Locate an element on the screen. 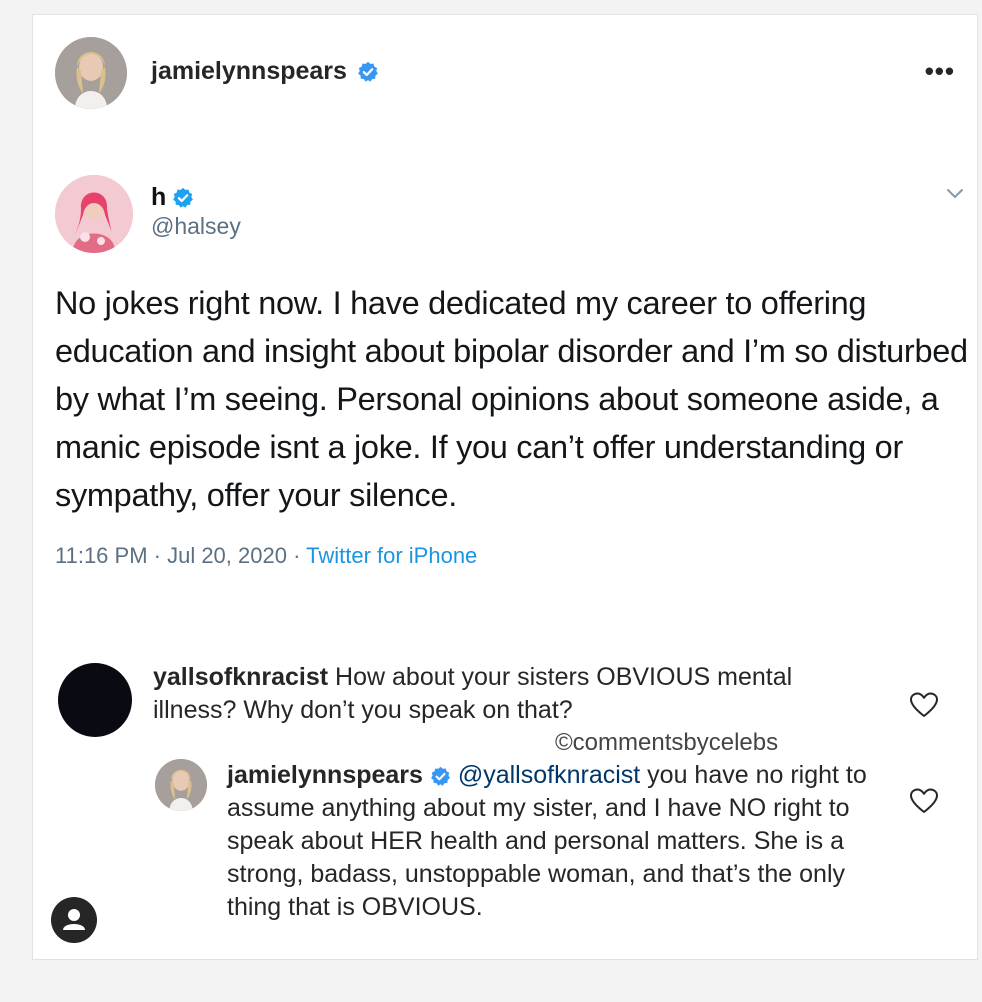 The image size is (982, 1002). tweet-avatar is located at coordinates (94, 214).